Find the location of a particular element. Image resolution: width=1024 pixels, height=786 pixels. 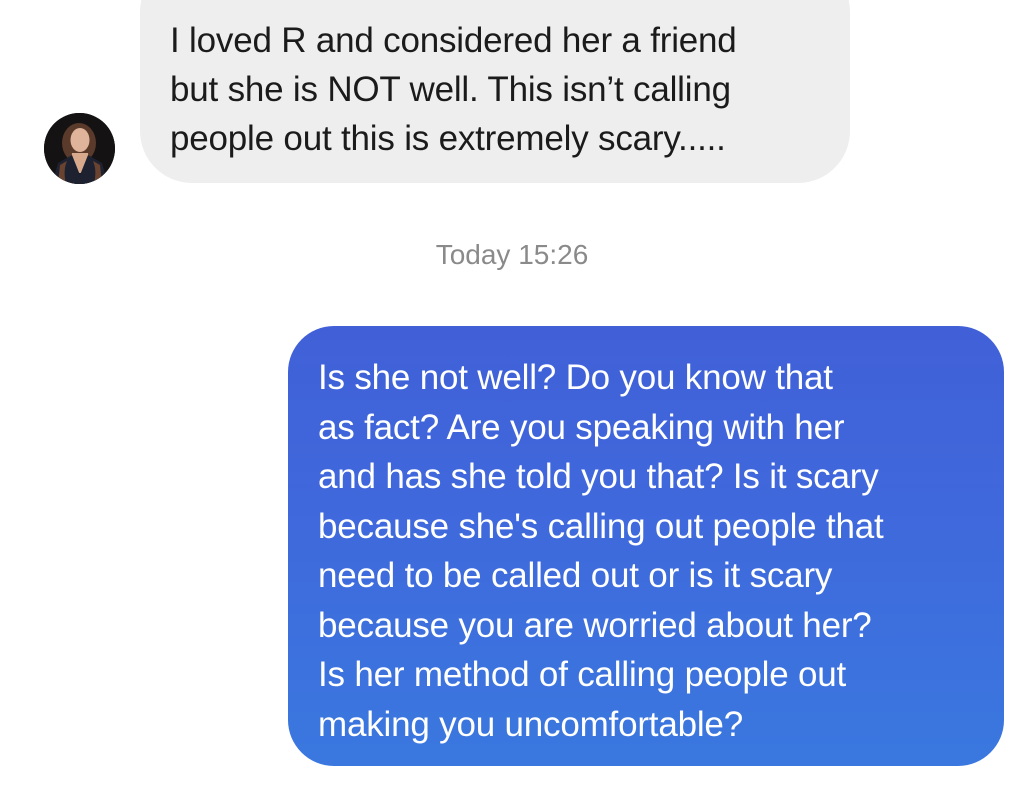

outgoing-message-line: Is her method of calling people out is located at coordinates (582, 674).